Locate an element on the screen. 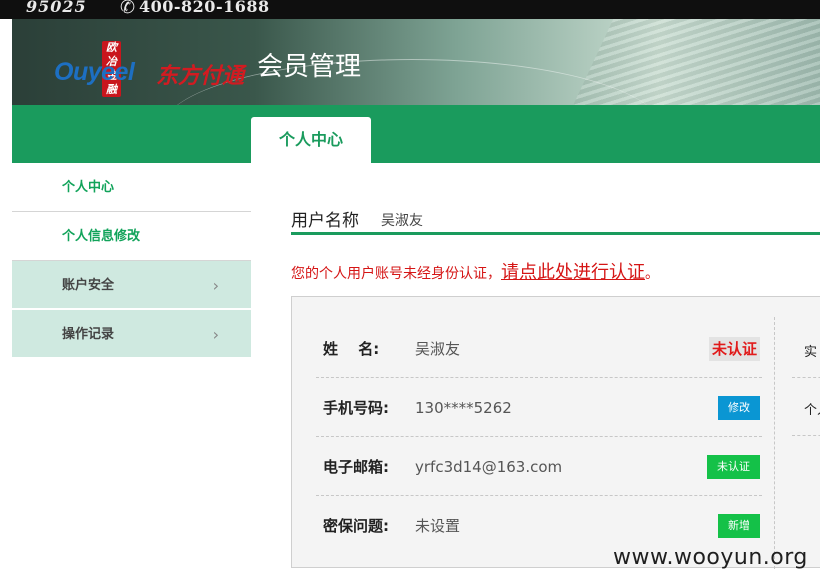 The image size is (820, 588). name-label: 姓 名: is located at coordinates (351, 349).